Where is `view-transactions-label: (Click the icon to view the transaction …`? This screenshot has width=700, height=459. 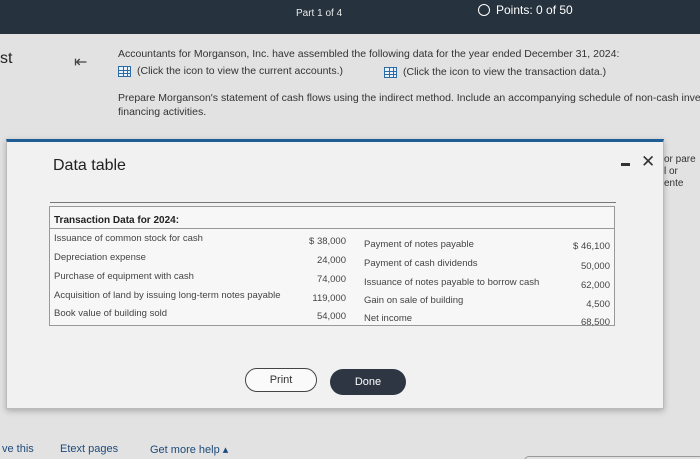 view-transactions-label: (Click the icon to view the transaction … is located at coordinates (505, 72).